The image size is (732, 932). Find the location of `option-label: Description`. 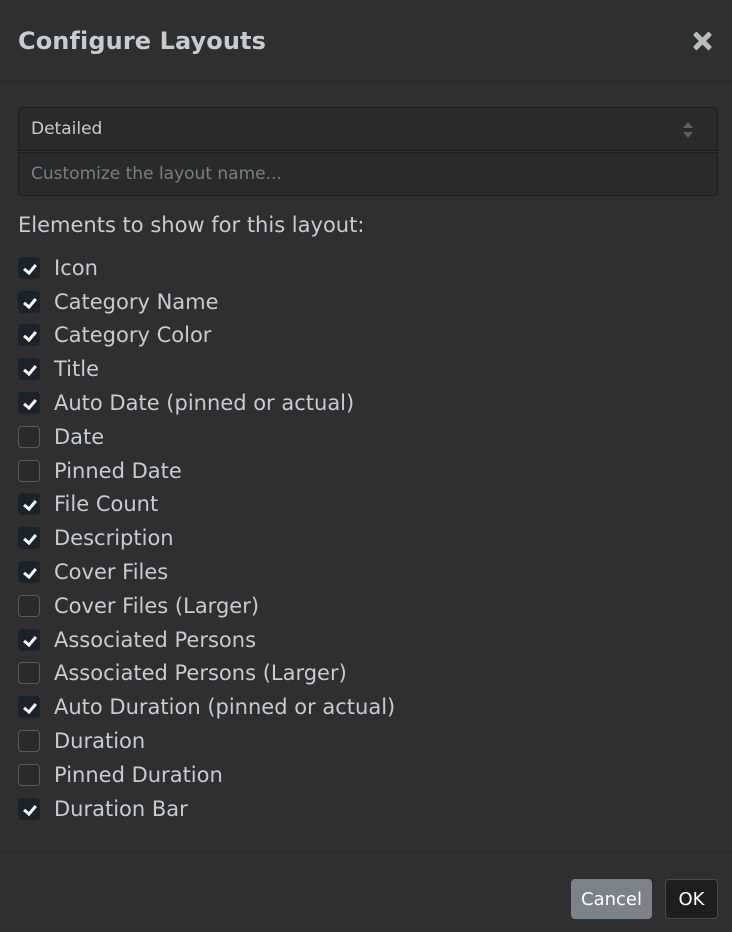

option-label: Description is located at coordinates (114, 538).